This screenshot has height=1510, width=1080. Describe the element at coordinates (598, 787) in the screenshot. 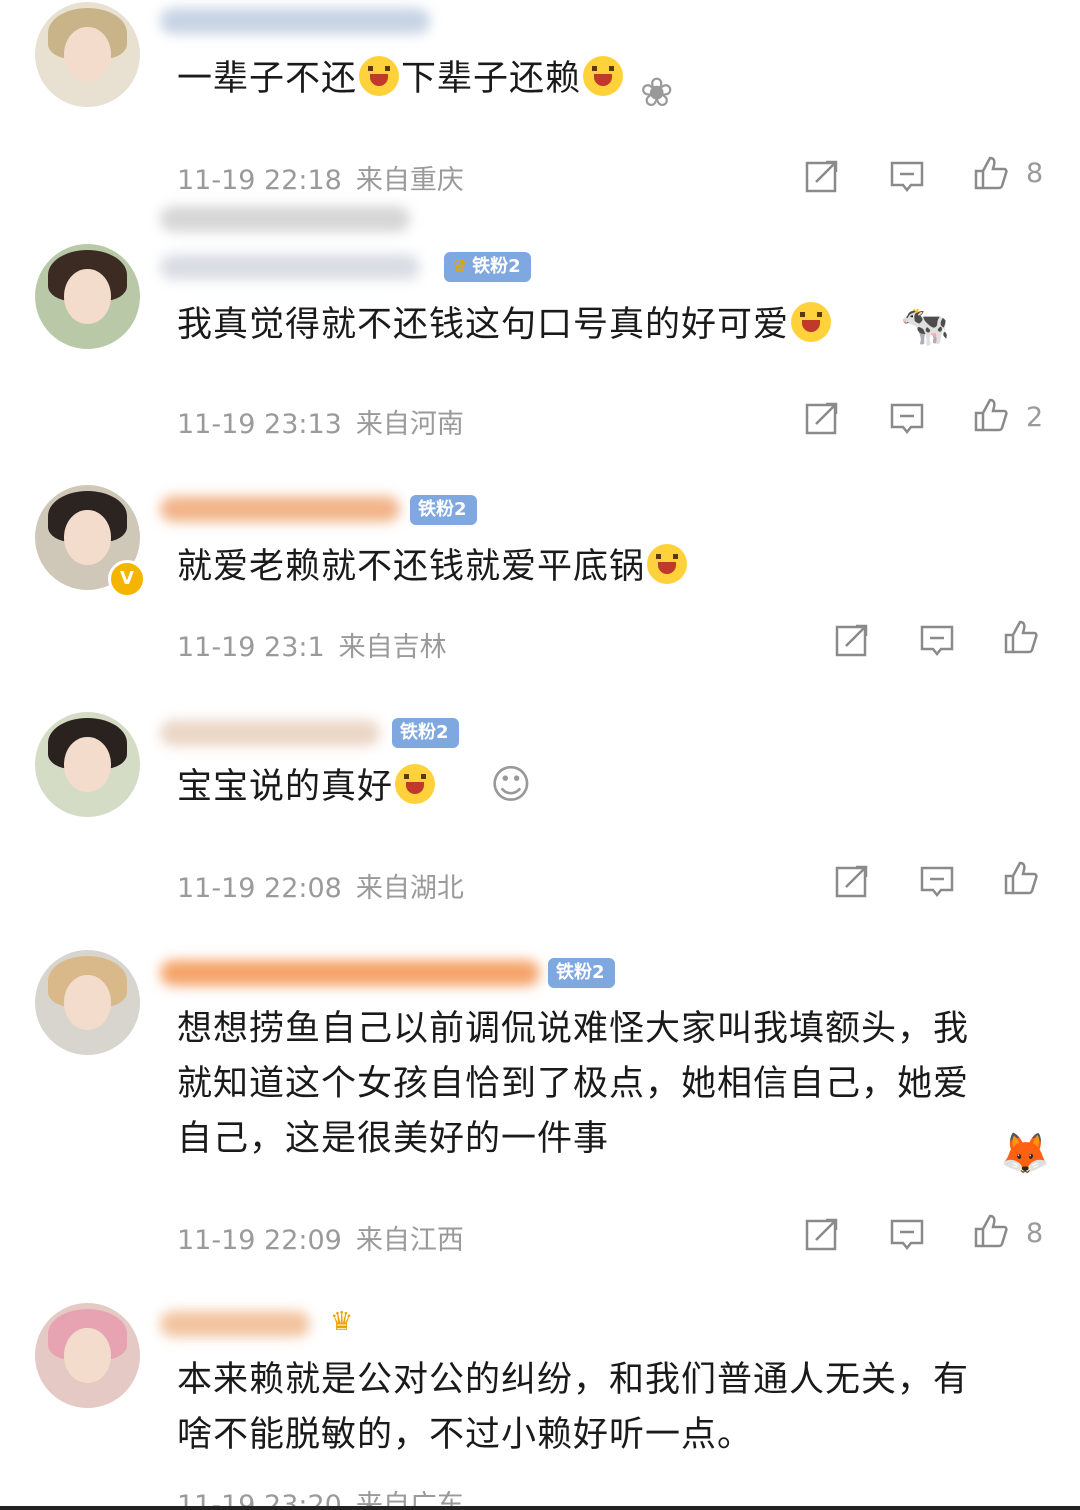

I see `comment-text: 宝宝说的真好` at that location.